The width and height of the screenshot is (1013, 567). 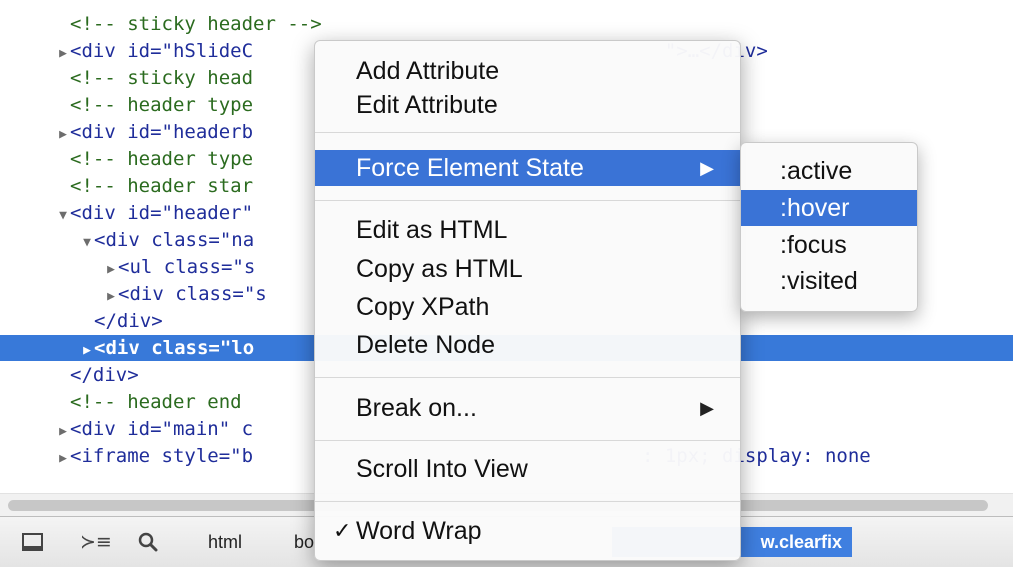 I want to click on menu-item-label: Delete Node, so click(x=425, y=345).